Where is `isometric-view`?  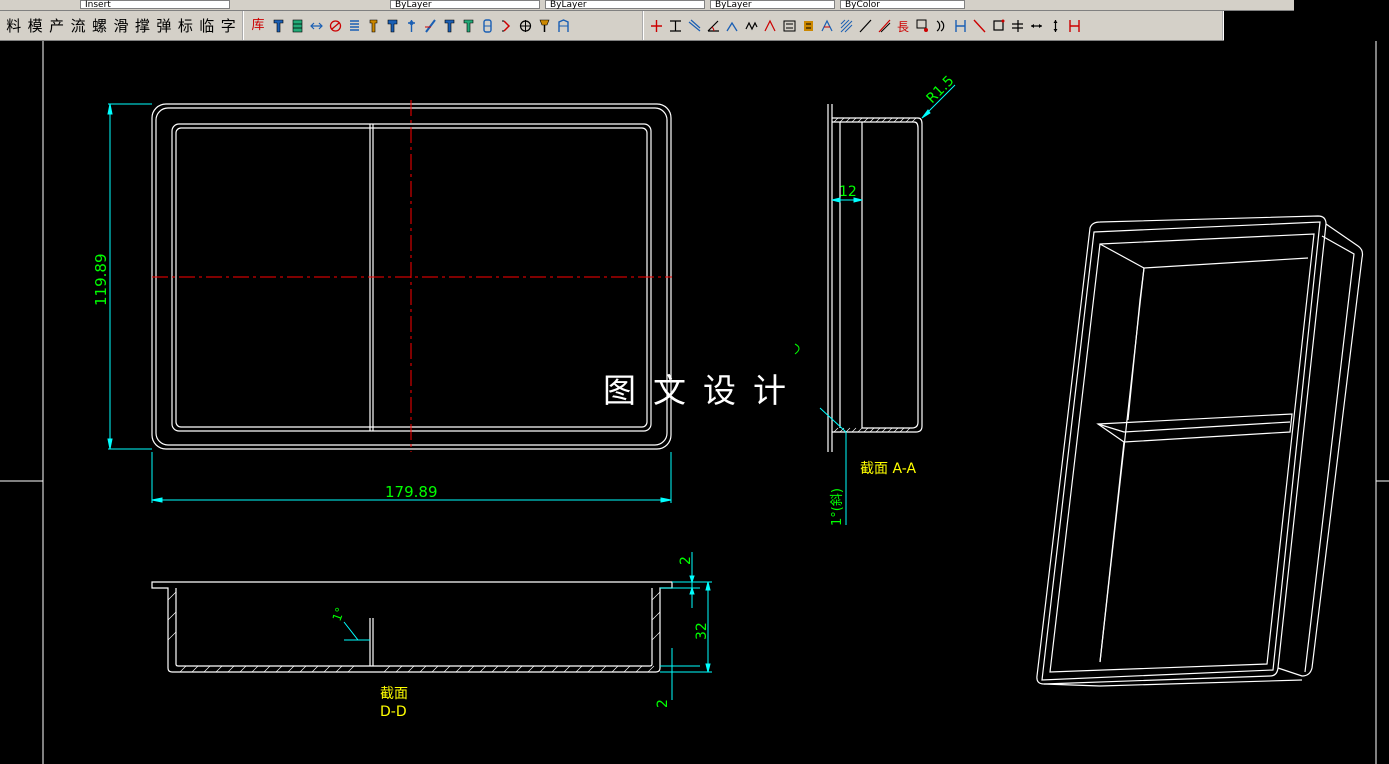 isometric-view is located at coordinates (1200, 451).